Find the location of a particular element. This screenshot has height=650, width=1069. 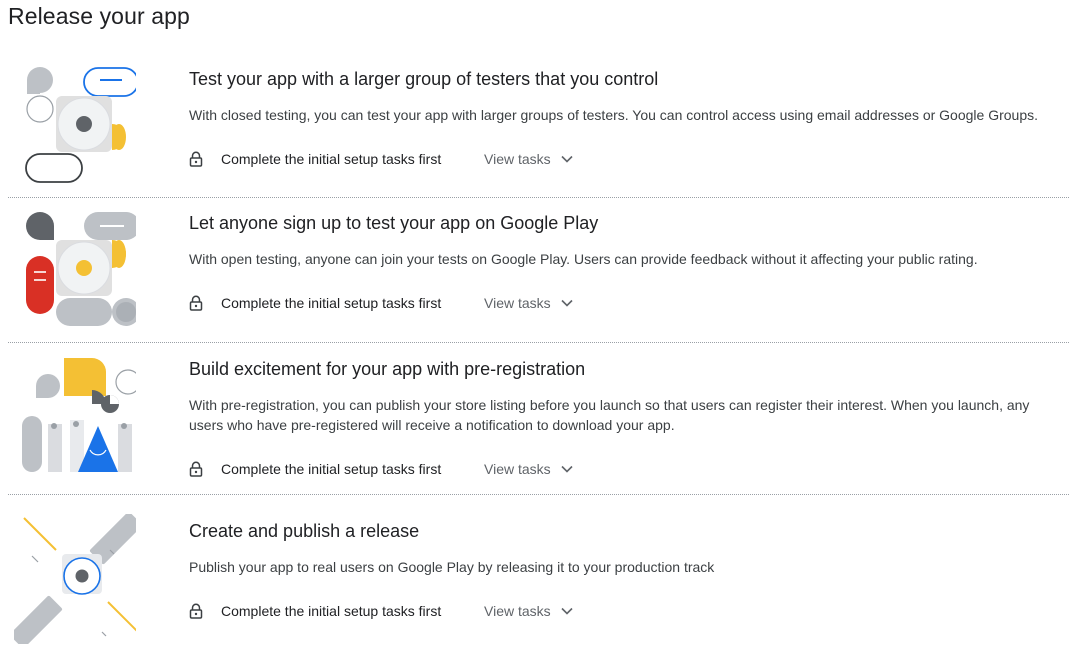

open-testing-illustration is located at coordinates (75, 269).